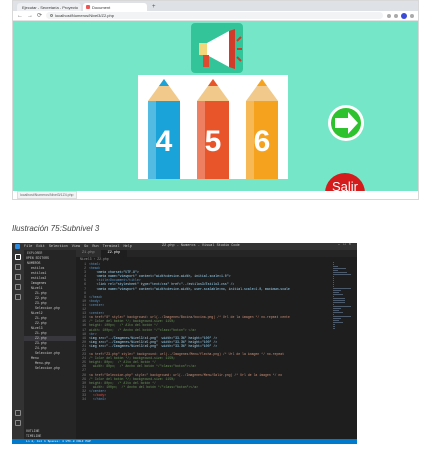 The image size is (442, 458). I want to click on account-icon, so click(18, 413).